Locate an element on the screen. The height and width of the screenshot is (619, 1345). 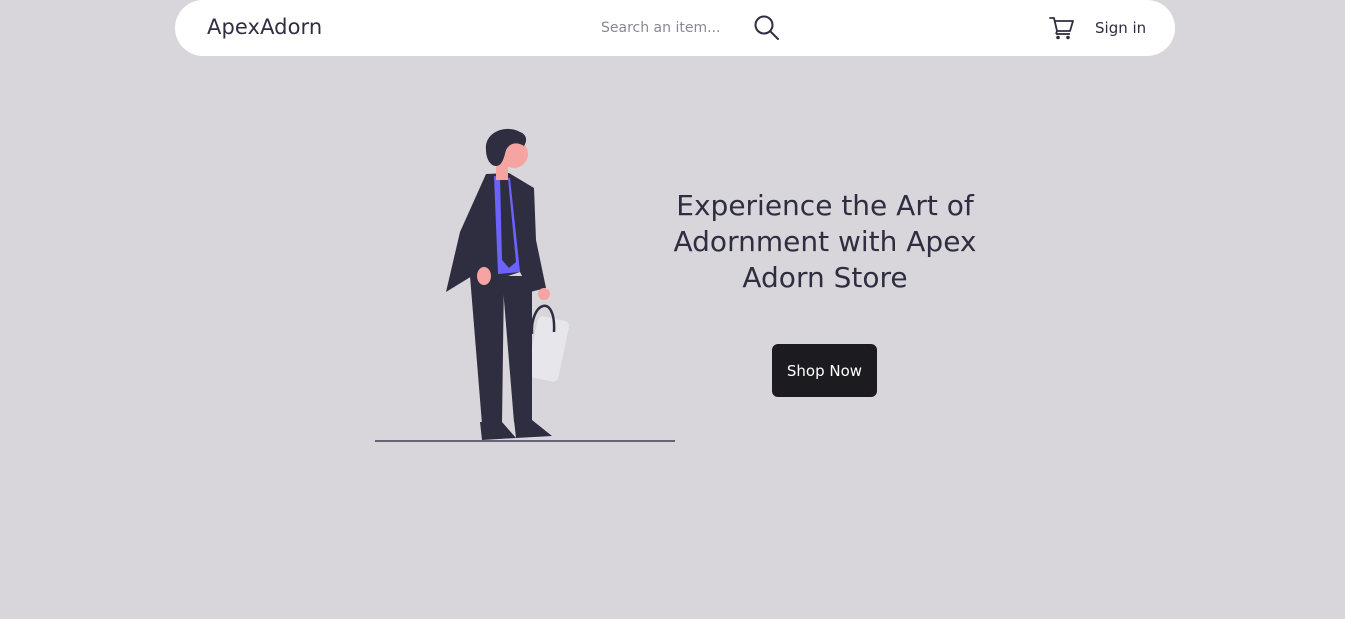
shop-now-button: Shop Now is located at coordinates (824, 370).